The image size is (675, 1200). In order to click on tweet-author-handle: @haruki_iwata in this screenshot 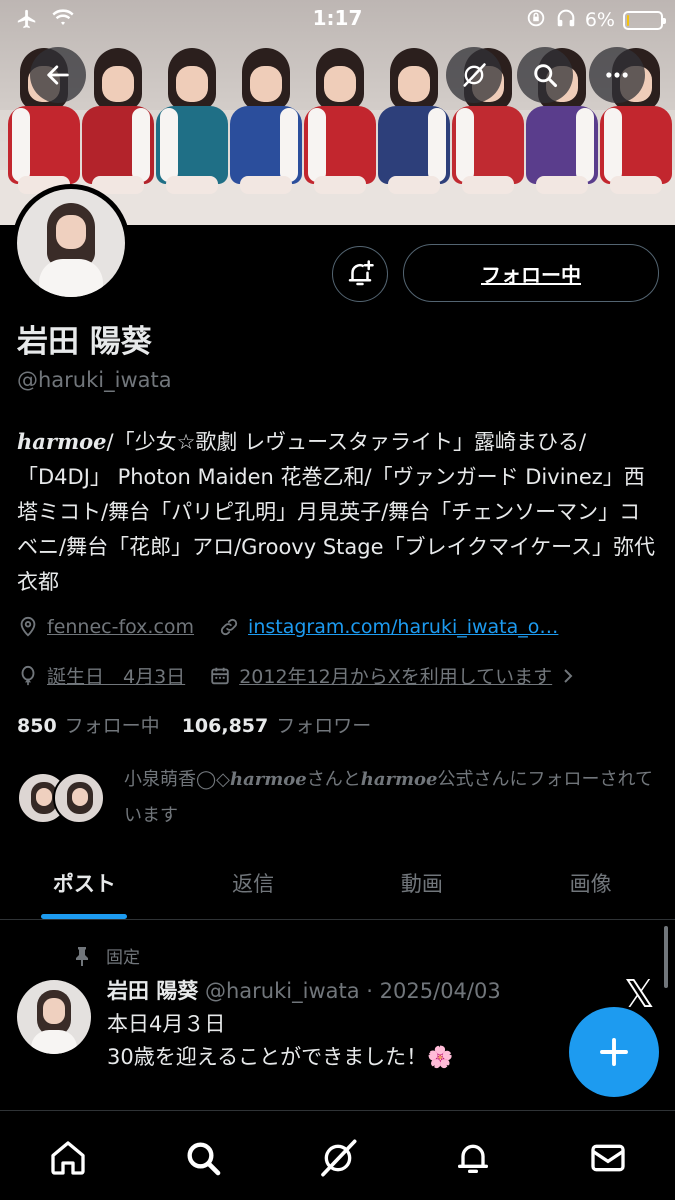, I will do `click(282, 991)`.